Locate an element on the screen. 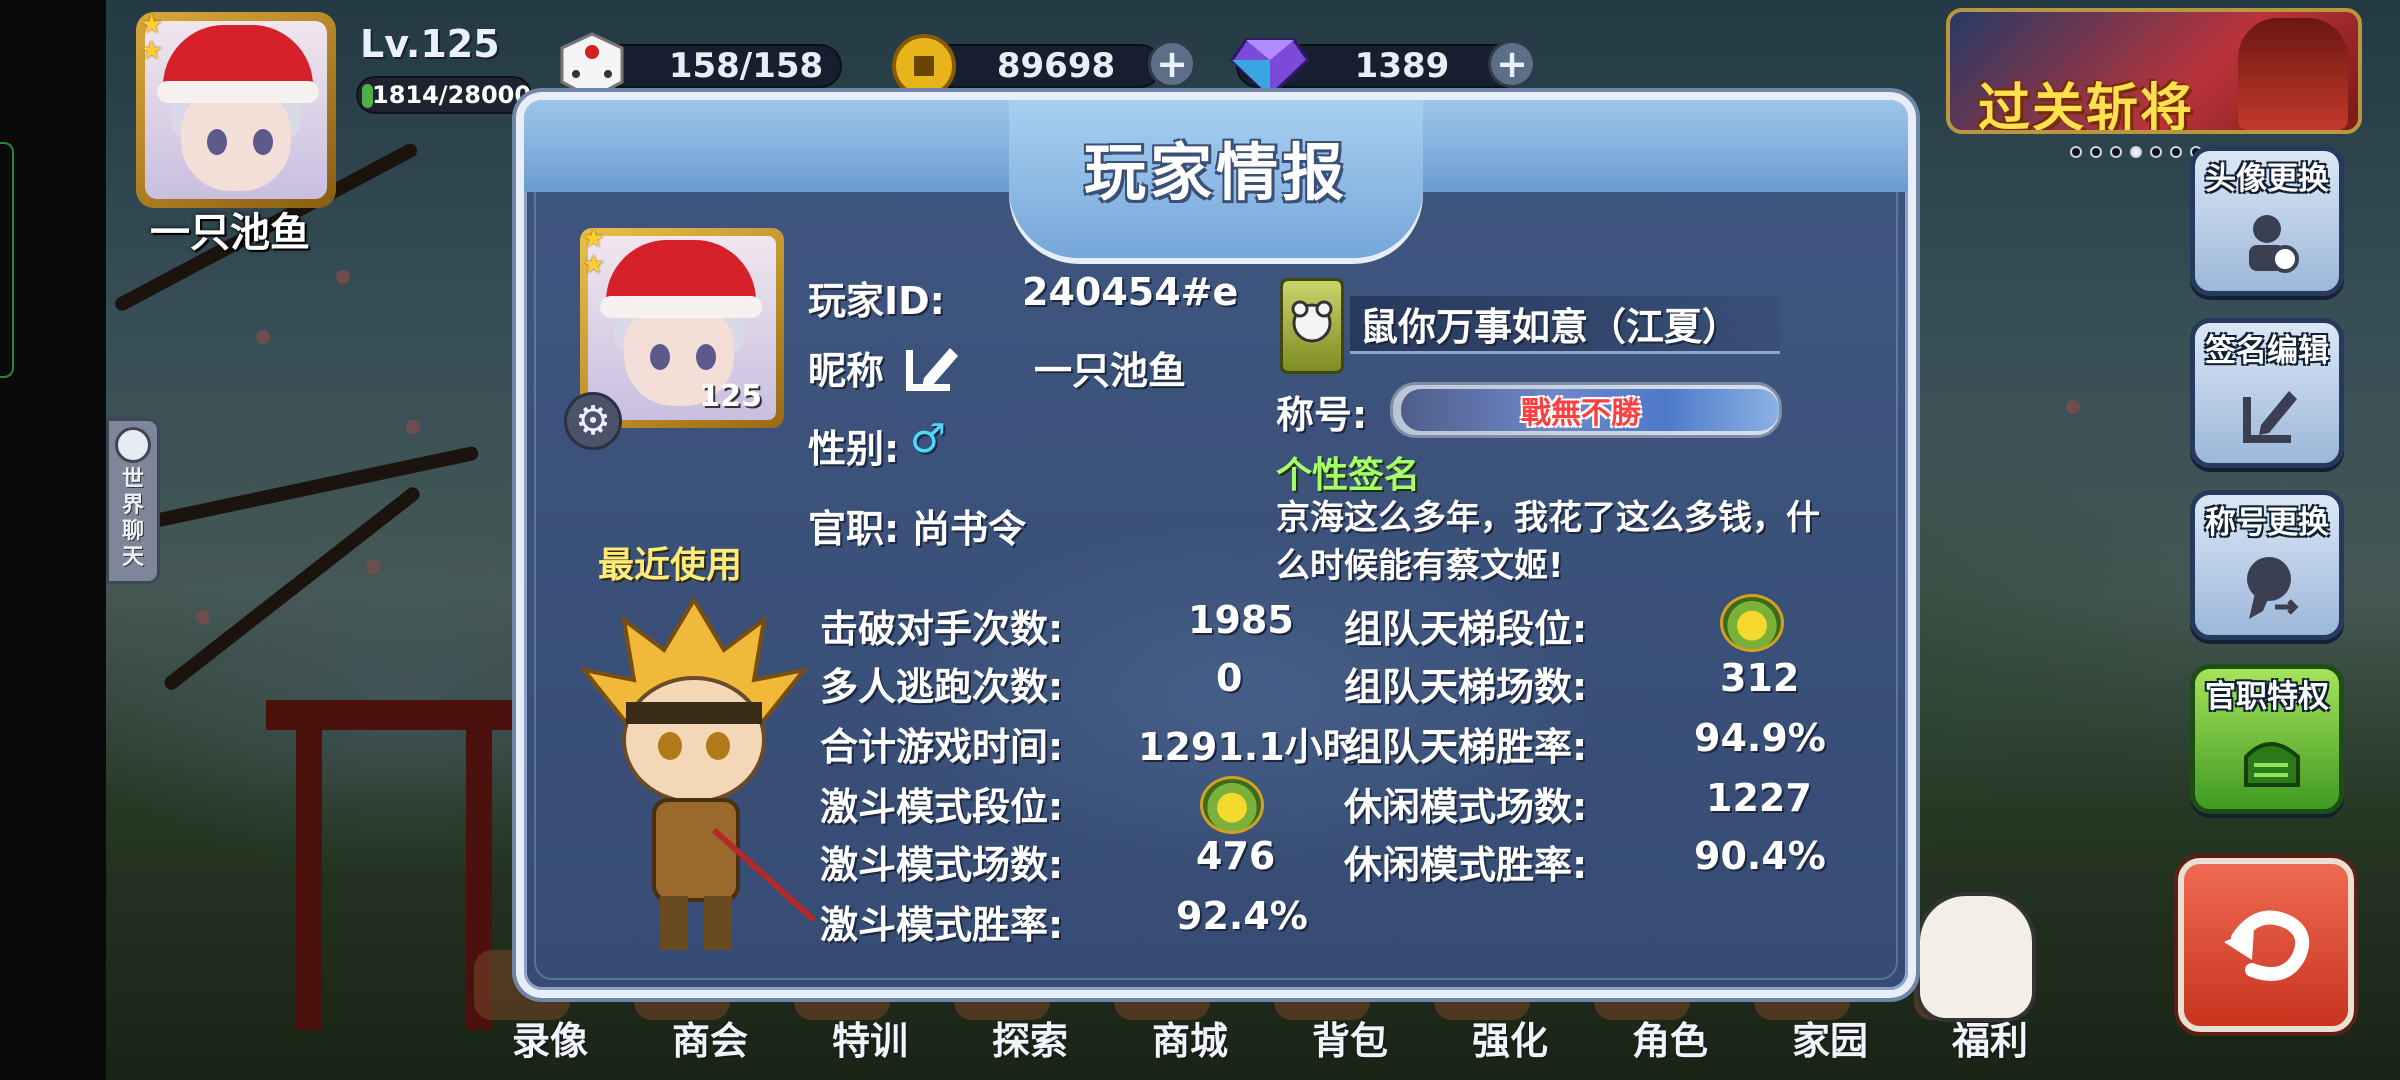 The image size is (2400, 1080). chat-tab-char: 界 is located at coordinates (132, 505).